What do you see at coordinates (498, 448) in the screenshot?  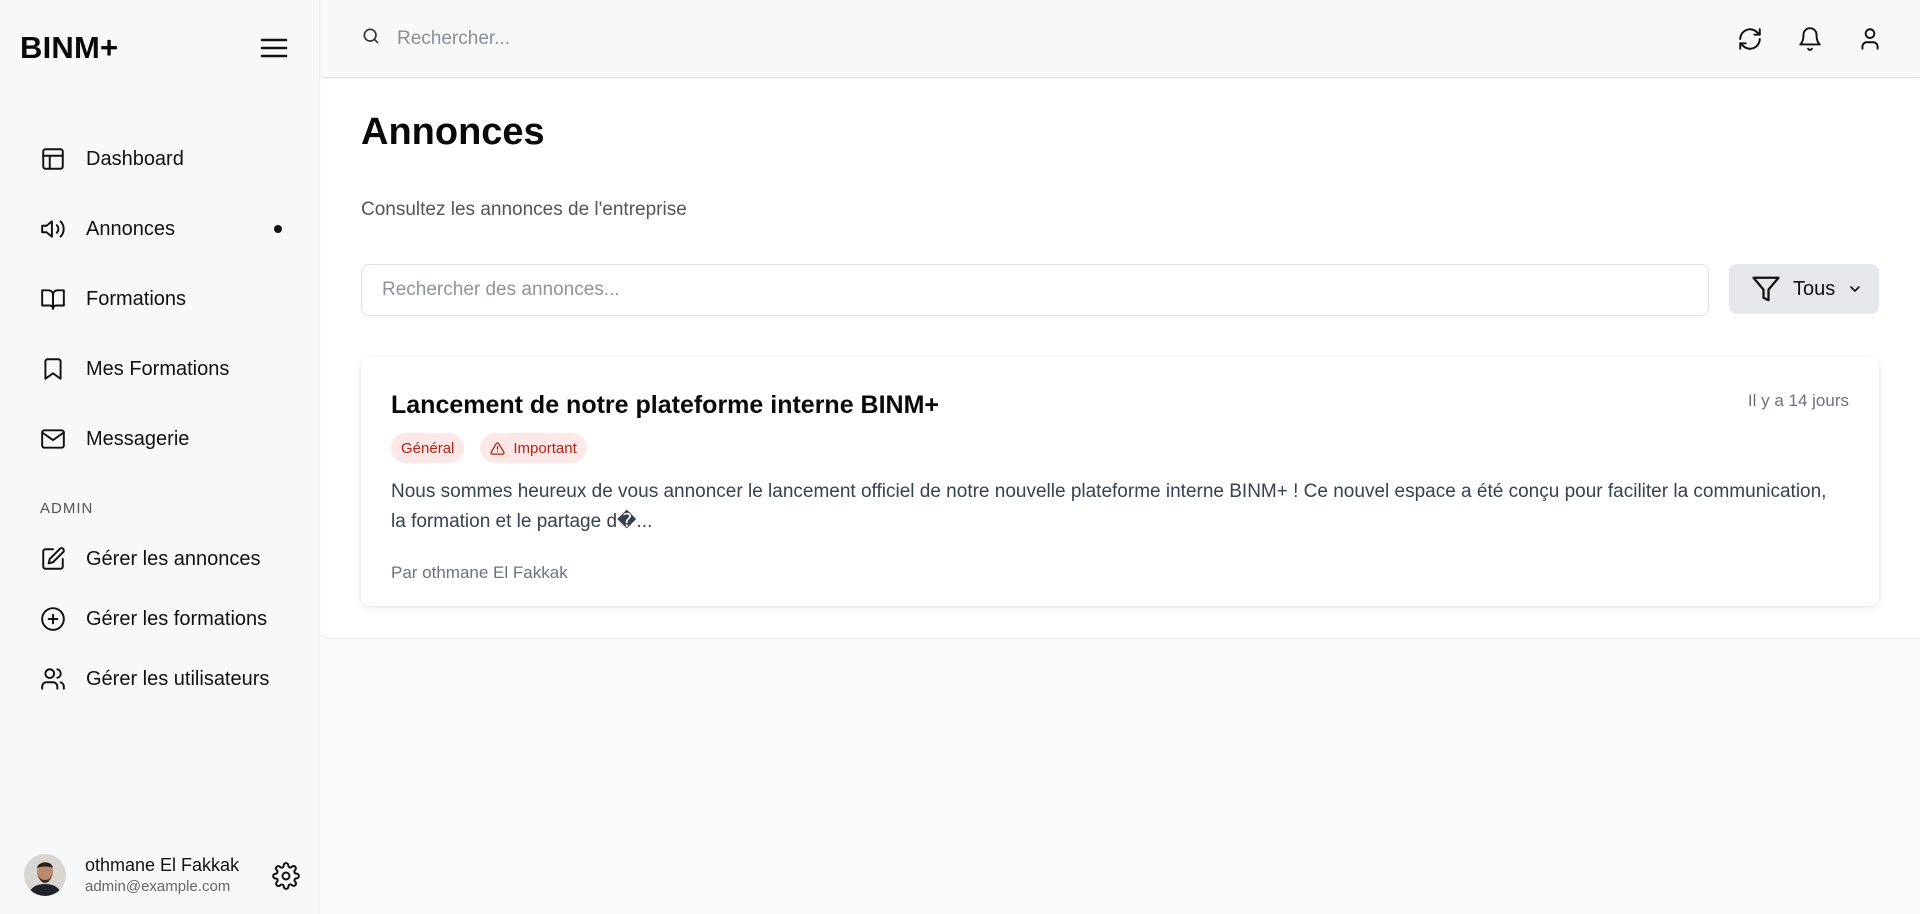 I see `alert-triangle-icon` at bounding box center [498, 448].